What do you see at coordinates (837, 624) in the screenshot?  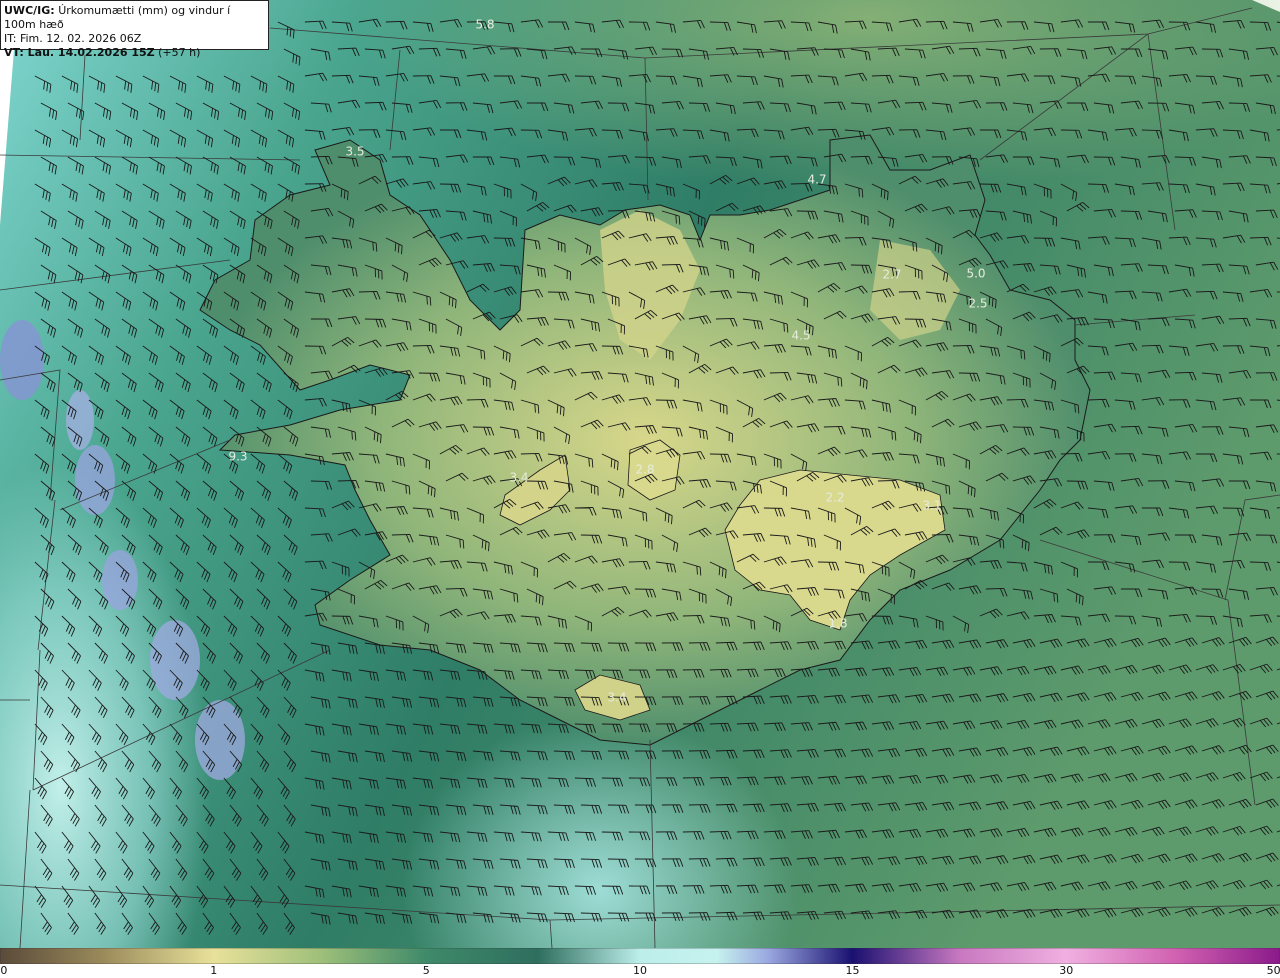 I see `map-value-label: 1.8` at bounding box center [837, 624].